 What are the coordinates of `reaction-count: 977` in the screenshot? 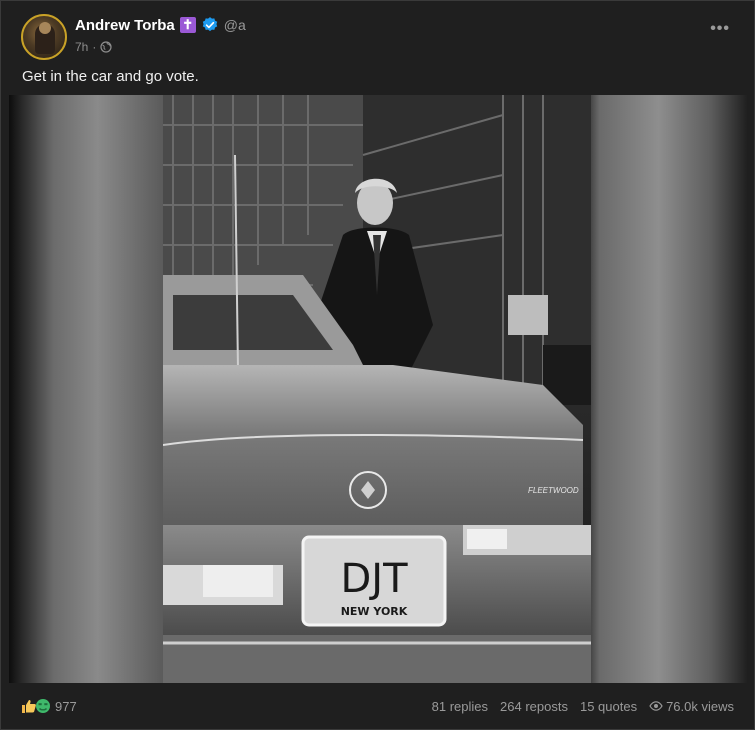 It's located at (66, 706).